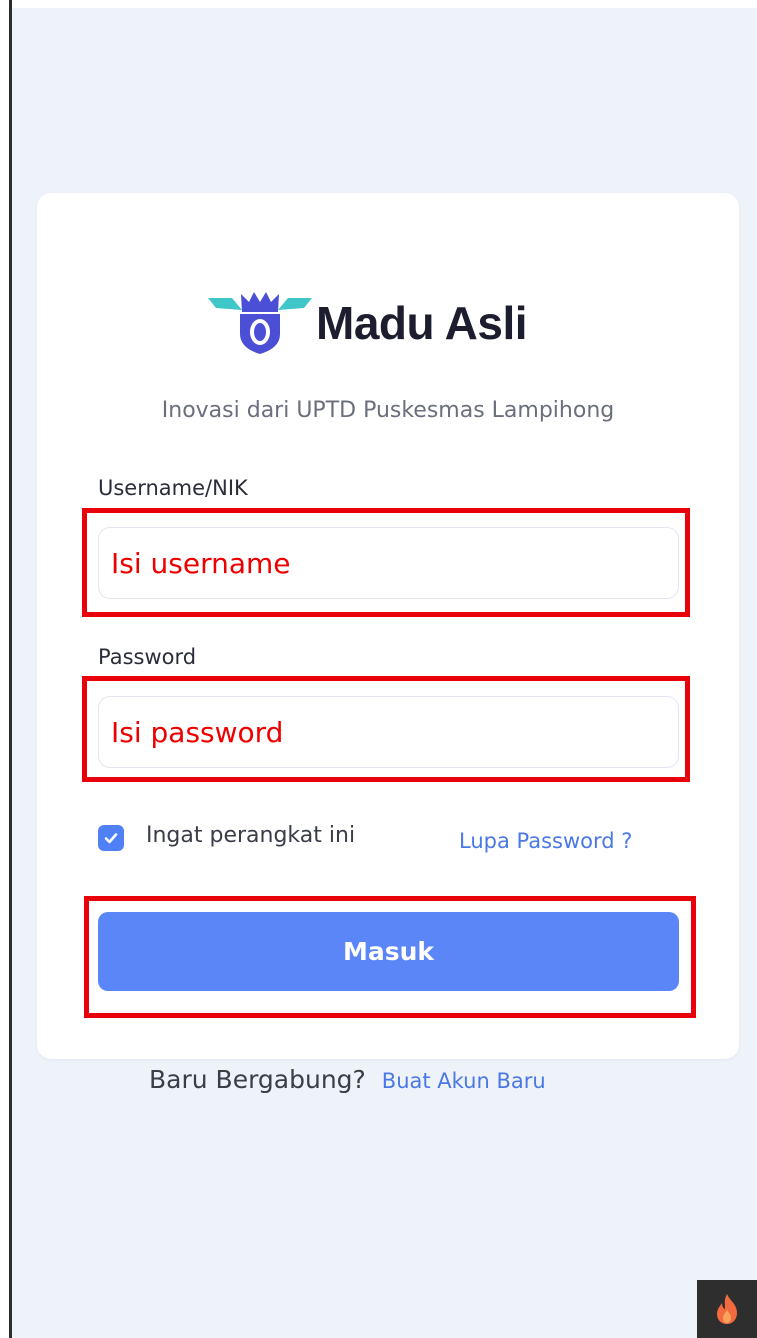  I want to click on brand-header: Madu Asli, so click(368, 323).